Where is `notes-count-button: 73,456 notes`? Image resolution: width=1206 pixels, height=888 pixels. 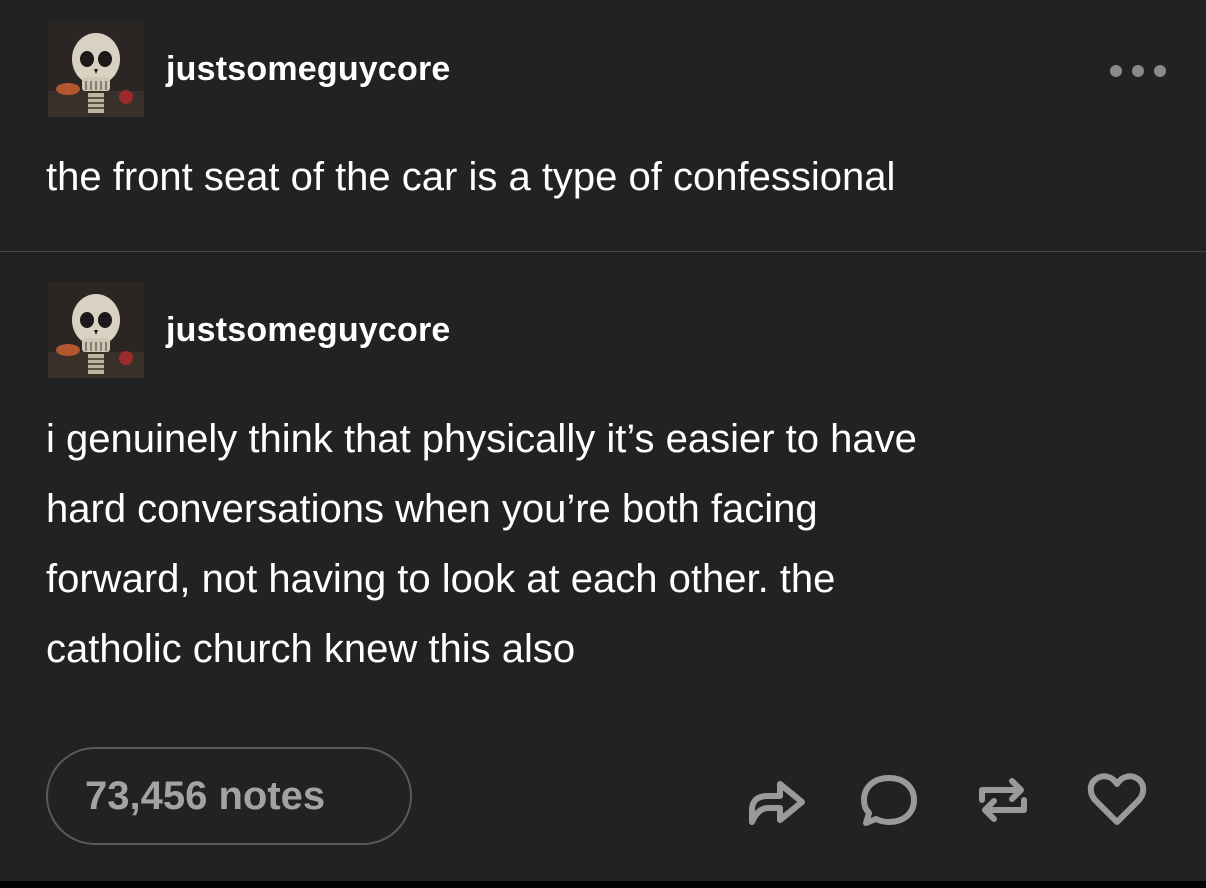 notes-count-button: 73,456 notes is located at coordinates (229, 796).